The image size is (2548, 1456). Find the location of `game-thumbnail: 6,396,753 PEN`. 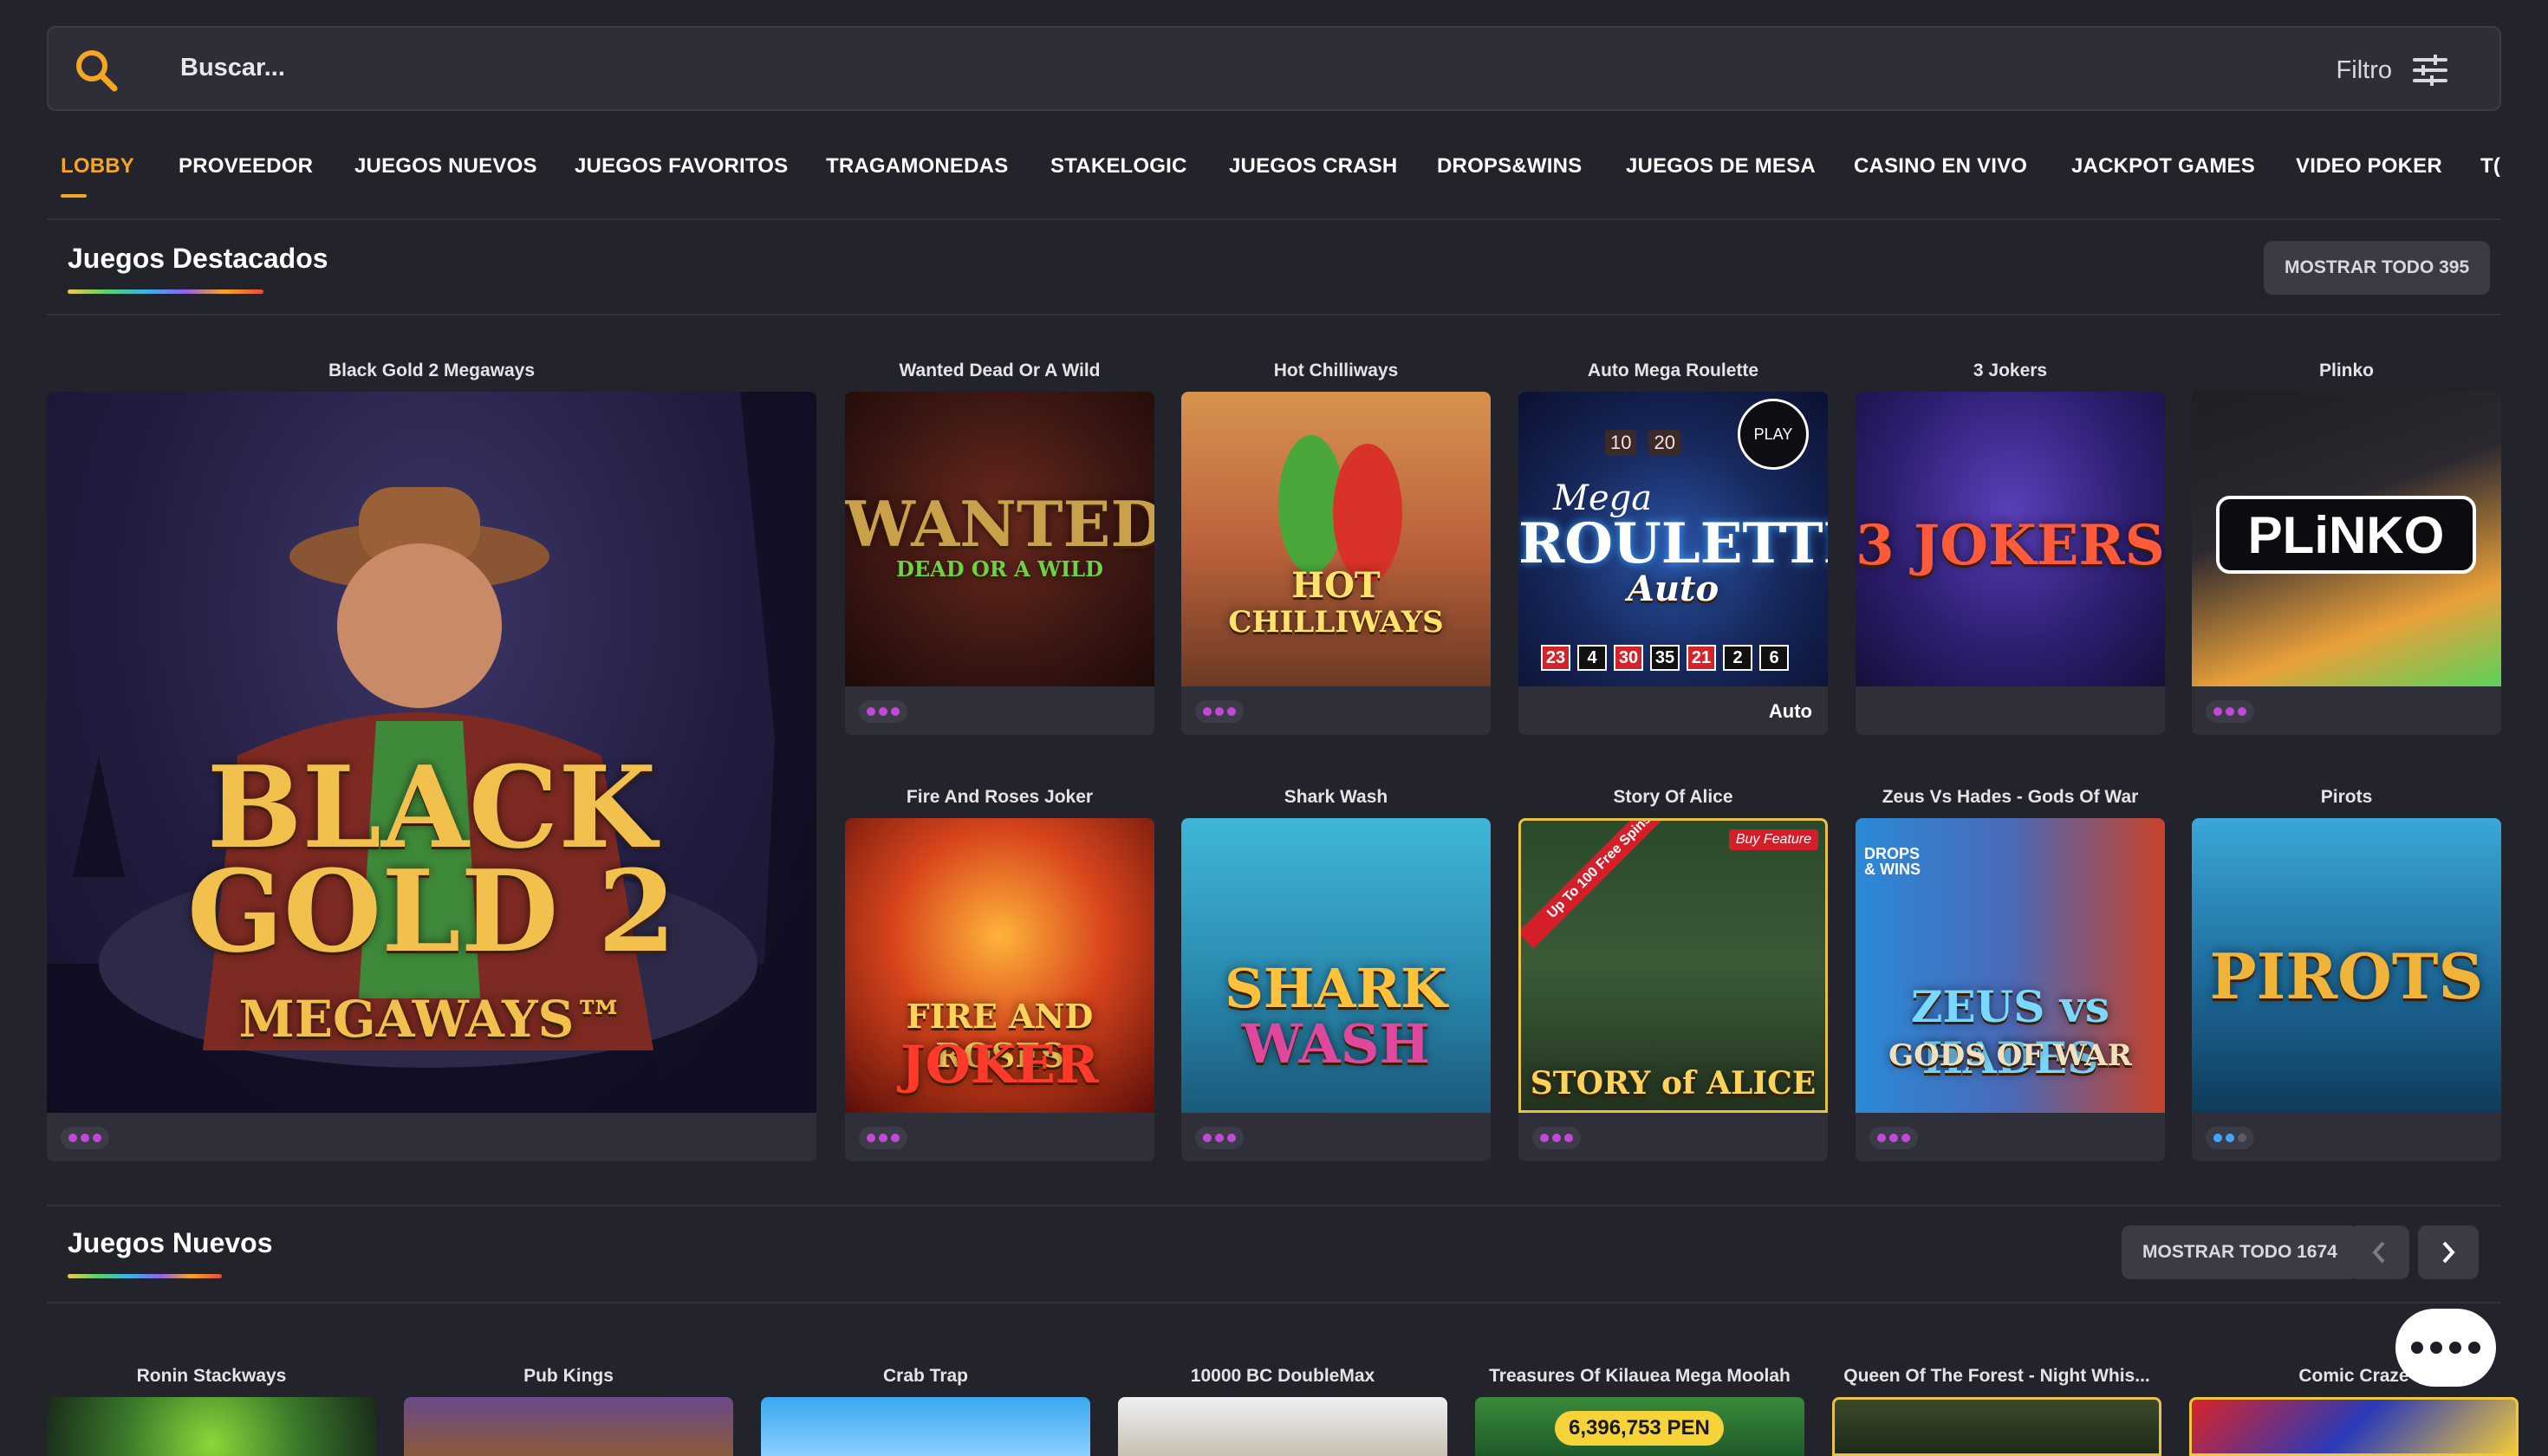

game-thumbnail: 6,396,753 PEN is located at coordinates (1639, 1426).